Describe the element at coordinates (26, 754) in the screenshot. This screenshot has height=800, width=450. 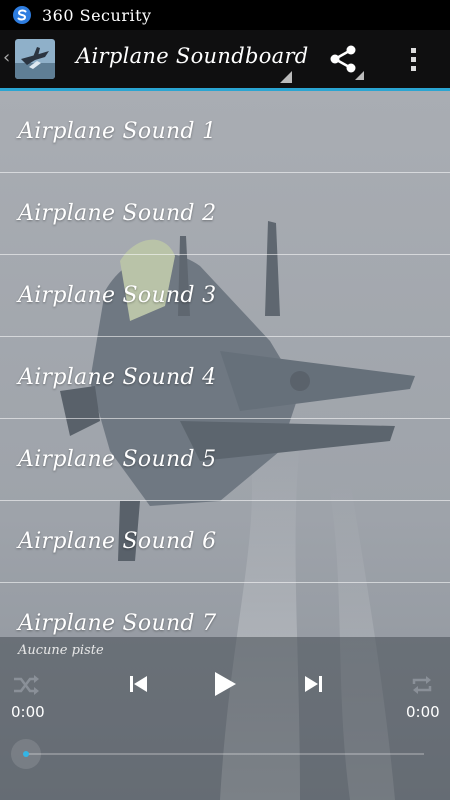
I see `seek-thumb` at that location.